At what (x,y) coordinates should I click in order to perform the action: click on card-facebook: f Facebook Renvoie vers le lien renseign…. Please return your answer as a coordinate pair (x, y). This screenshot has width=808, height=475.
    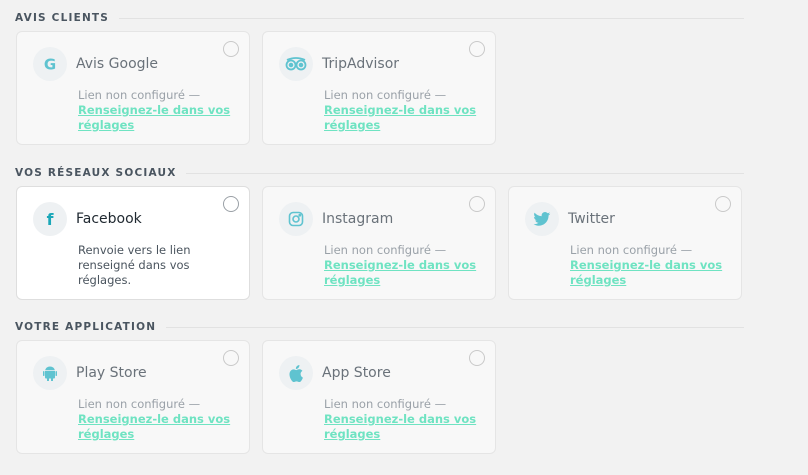
    Looking at the image, I should click on (133, 243).